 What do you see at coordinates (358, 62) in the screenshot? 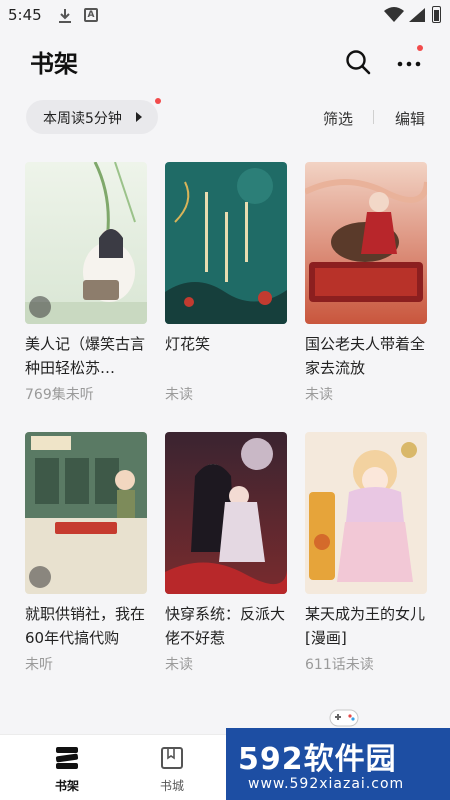
I see `search-icon` at bounding box center [358, 62].